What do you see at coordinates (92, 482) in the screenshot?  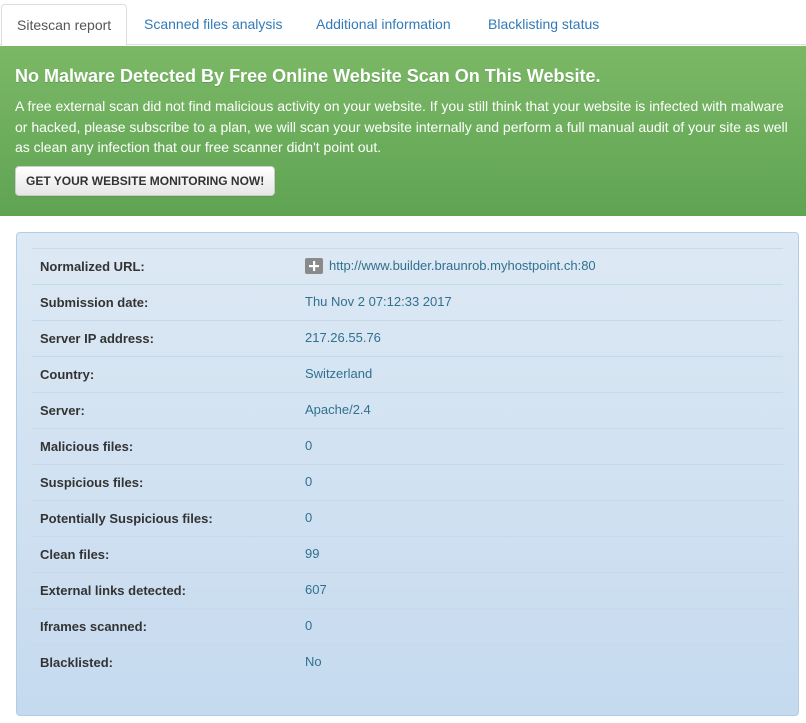 I see `row-label: Suspicious files:` at bounding box center [92, 482].